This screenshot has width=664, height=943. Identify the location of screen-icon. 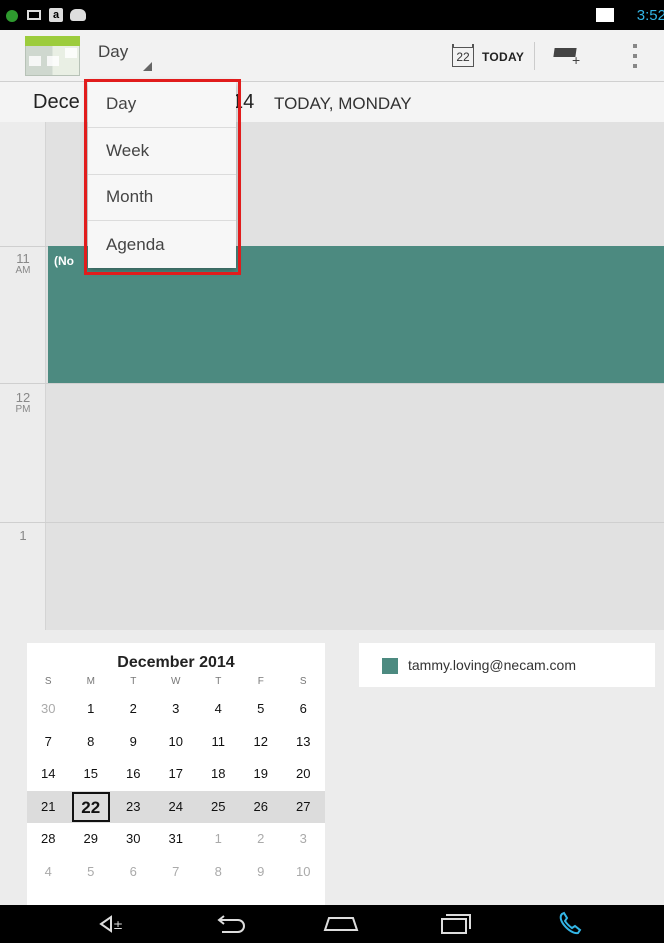
(605, 15).